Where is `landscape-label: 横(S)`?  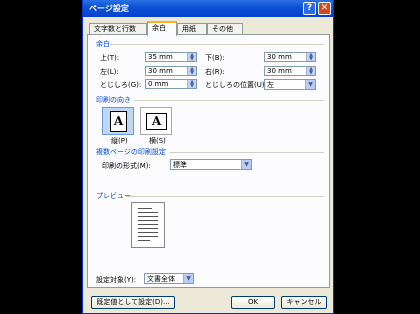 landscape-label: 横(S) is located at coordinates (157, 141).